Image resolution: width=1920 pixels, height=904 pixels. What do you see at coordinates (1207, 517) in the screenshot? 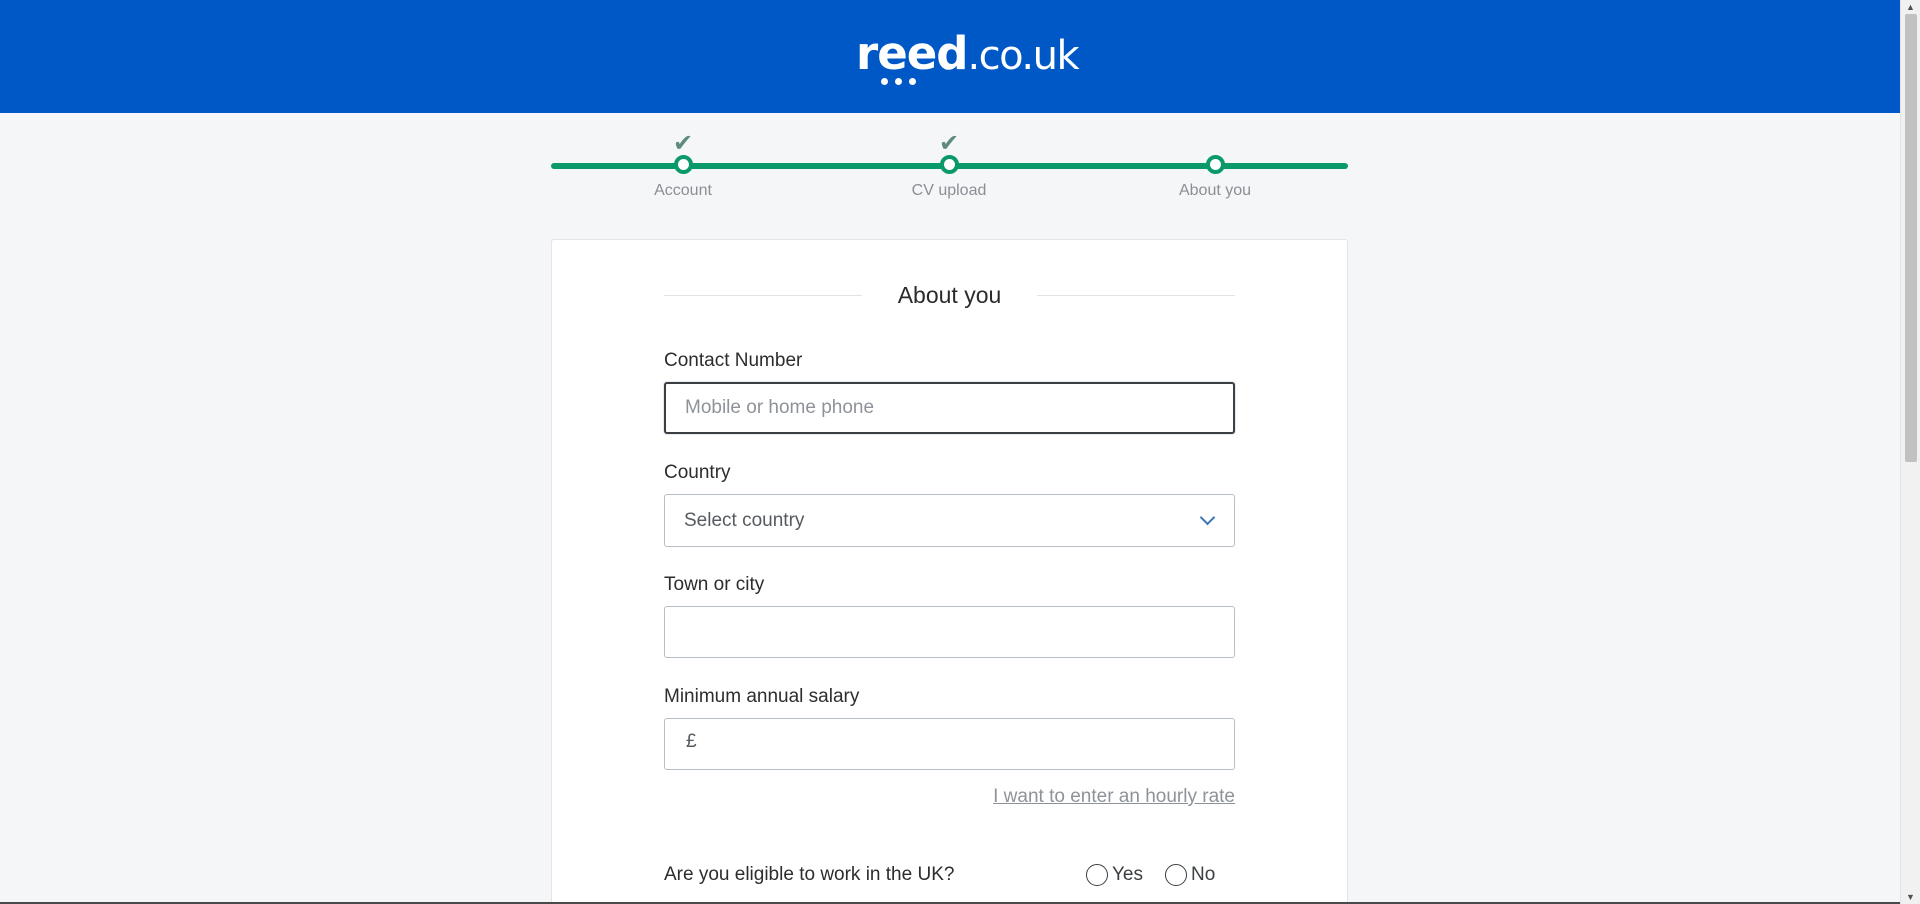
I see `chevron-down-icon` at bounding box center [1207, 517].